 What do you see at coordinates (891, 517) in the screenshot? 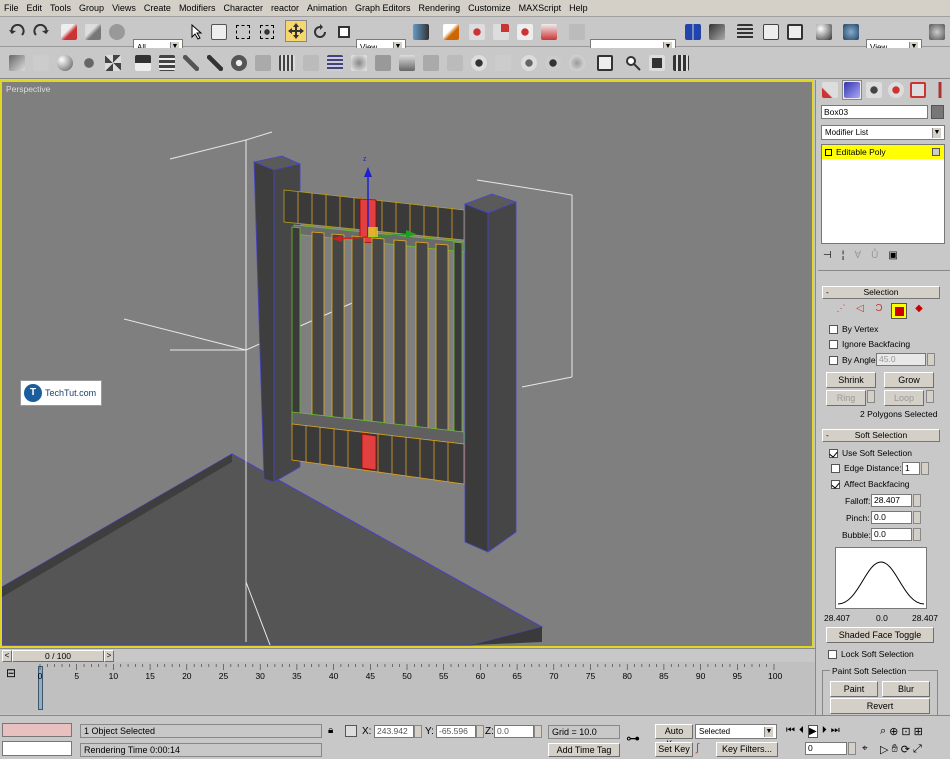
I see `pinch-spinner: 0.0` at bounding box center [891, 517].